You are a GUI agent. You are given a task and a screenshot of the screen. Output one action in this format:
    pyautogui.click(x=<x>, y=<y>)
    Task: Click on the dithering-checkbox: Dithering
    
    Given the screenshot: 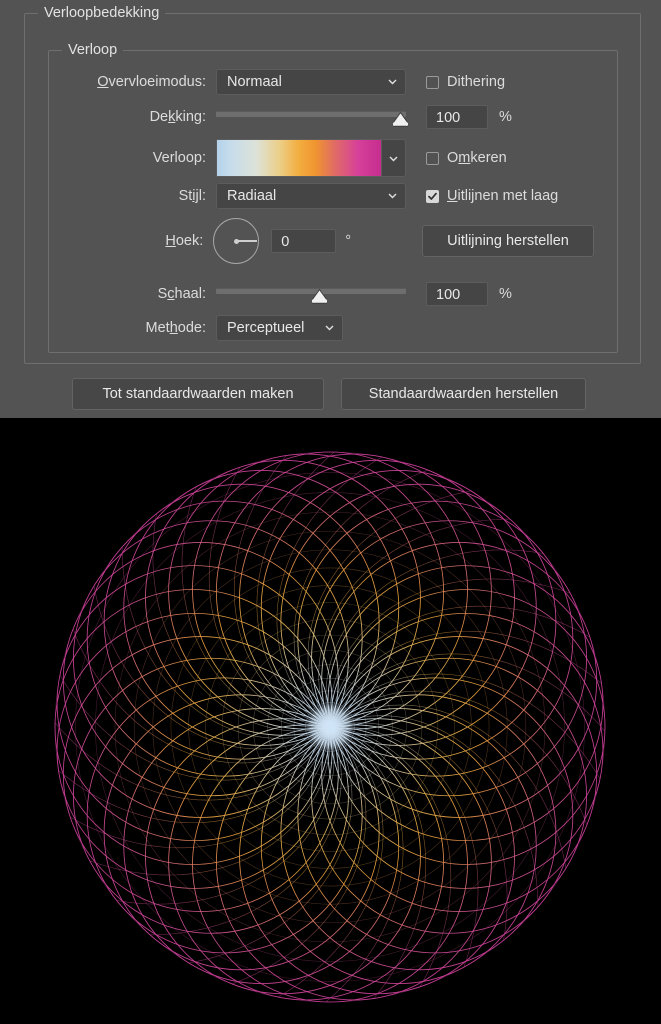 What is the action you would take?
    pyautogui.click(x=465, y=82)
    